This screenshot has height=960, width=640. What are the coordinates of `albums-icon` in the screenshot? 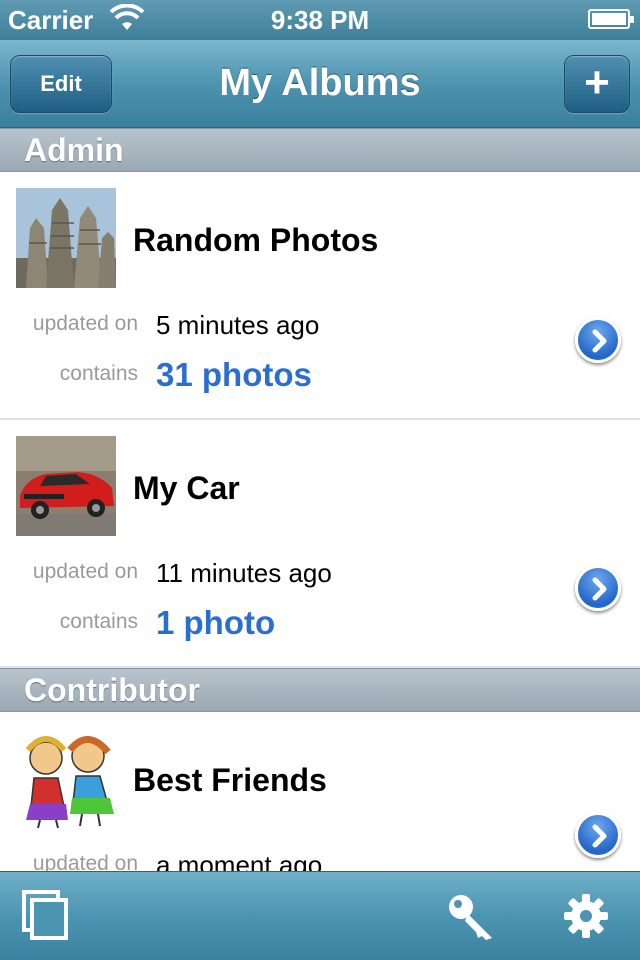 It's located at (46, 916).